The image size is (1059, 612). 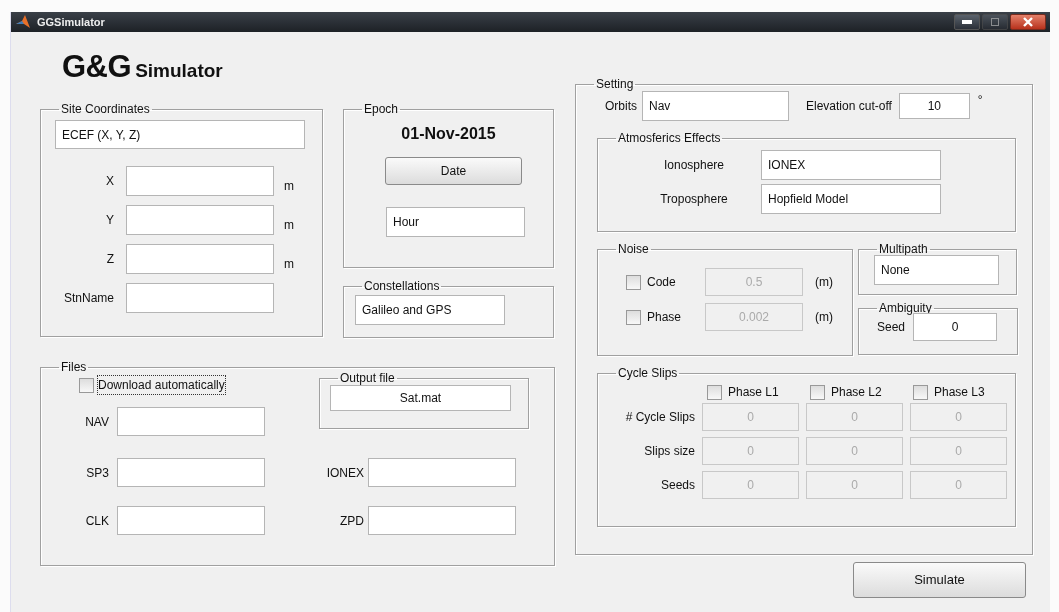 I want to click on group-label: Multipath, so click(x=903, y=249).